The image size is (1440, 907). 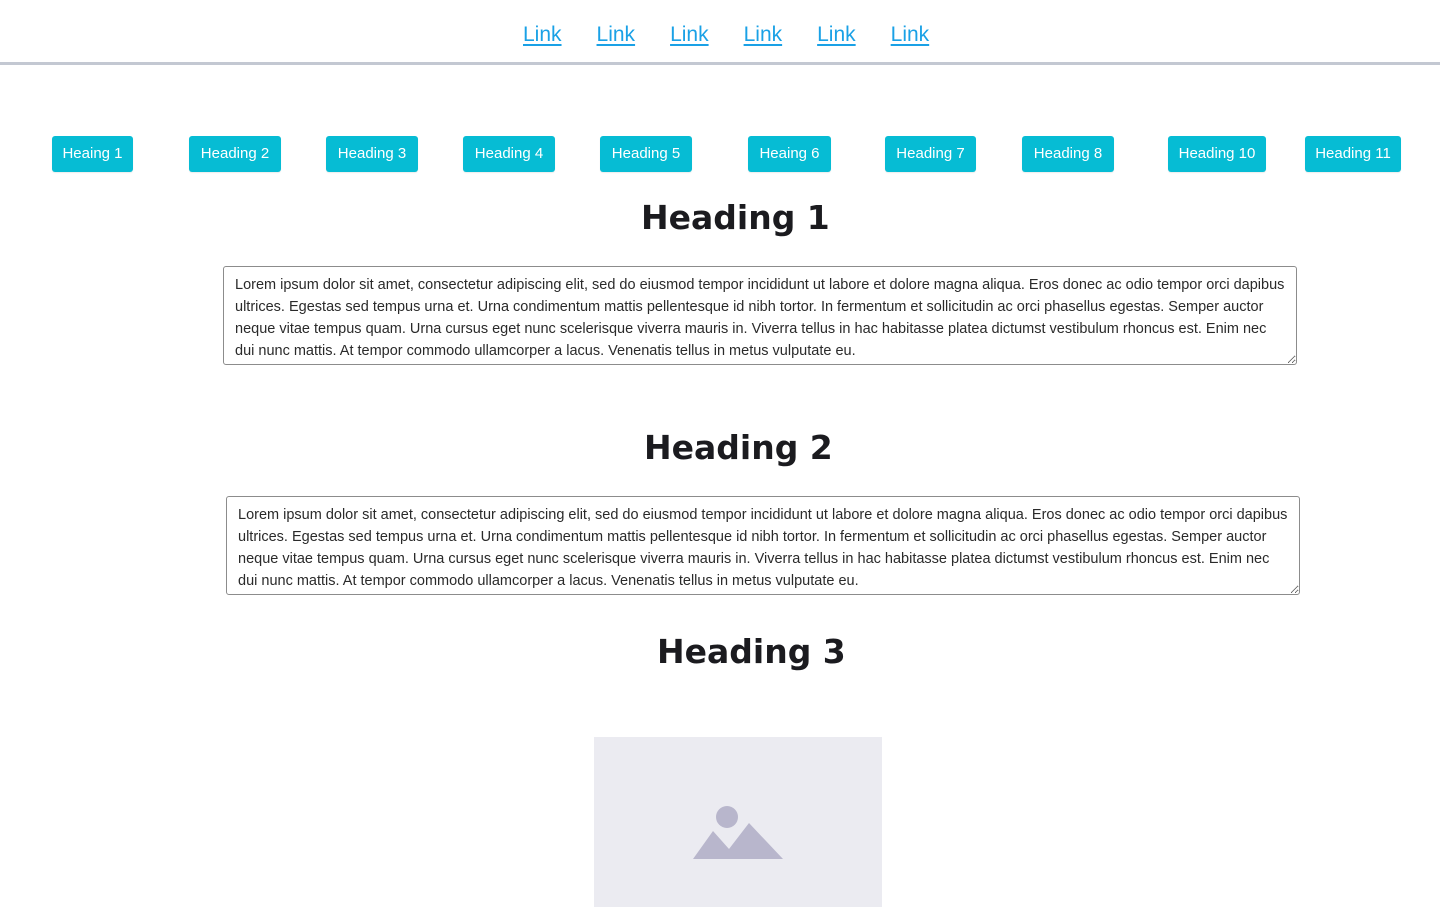 I want to click on image-placeholder, so click(x=738, y=822).